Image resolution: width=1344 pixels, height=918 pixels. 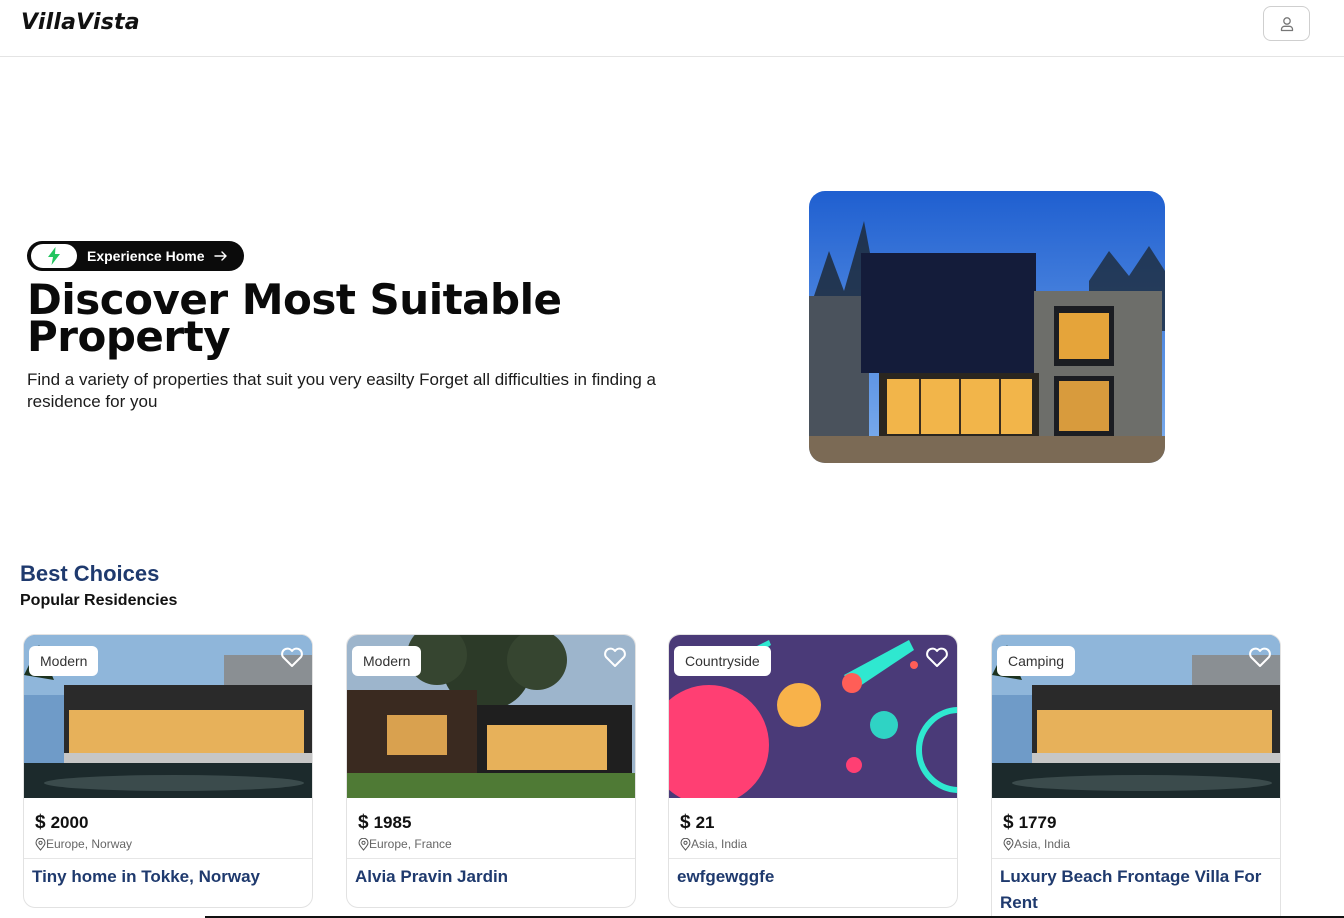 I want to click on category-tag: Camping, so click(x=1036, y=661).